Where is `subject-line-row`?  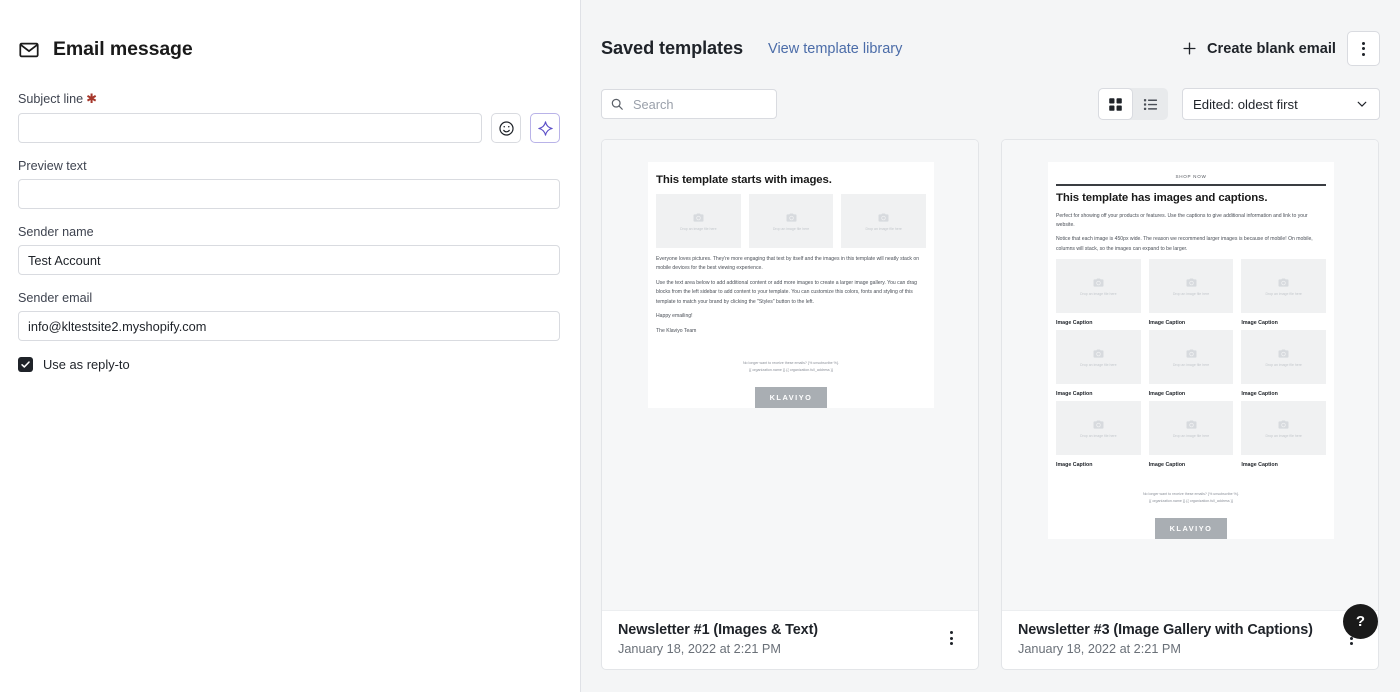
subject-line-row is located at coordinates (289, 128).